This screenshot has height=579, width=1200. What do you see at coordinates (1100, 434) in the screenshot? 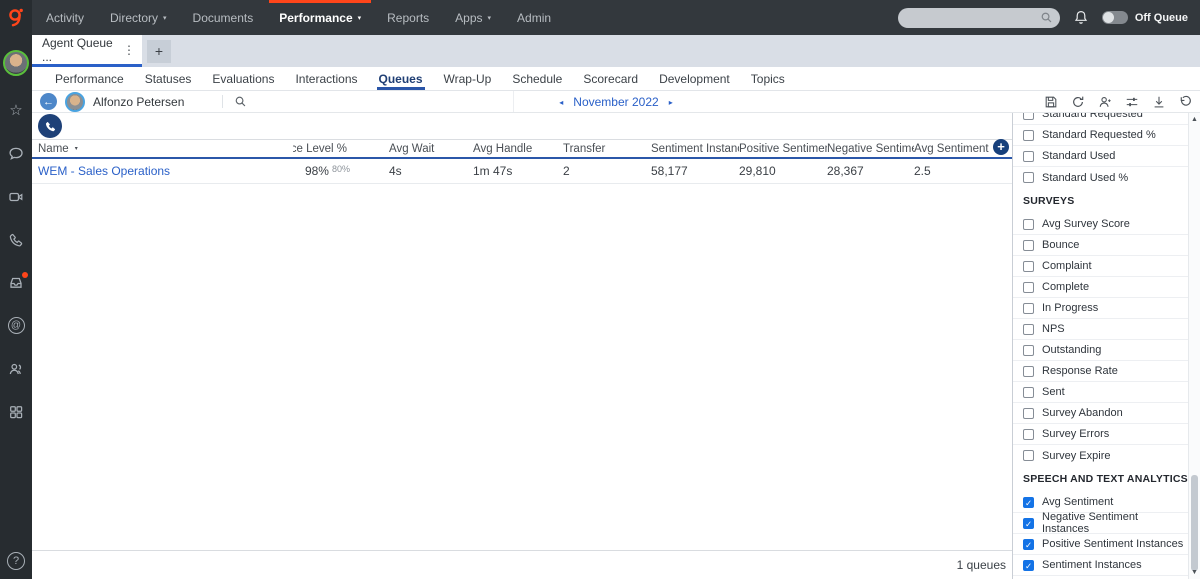
I see `column-picker-item-survey-errors: Survey Errors` at bounding box center [1100, 434].